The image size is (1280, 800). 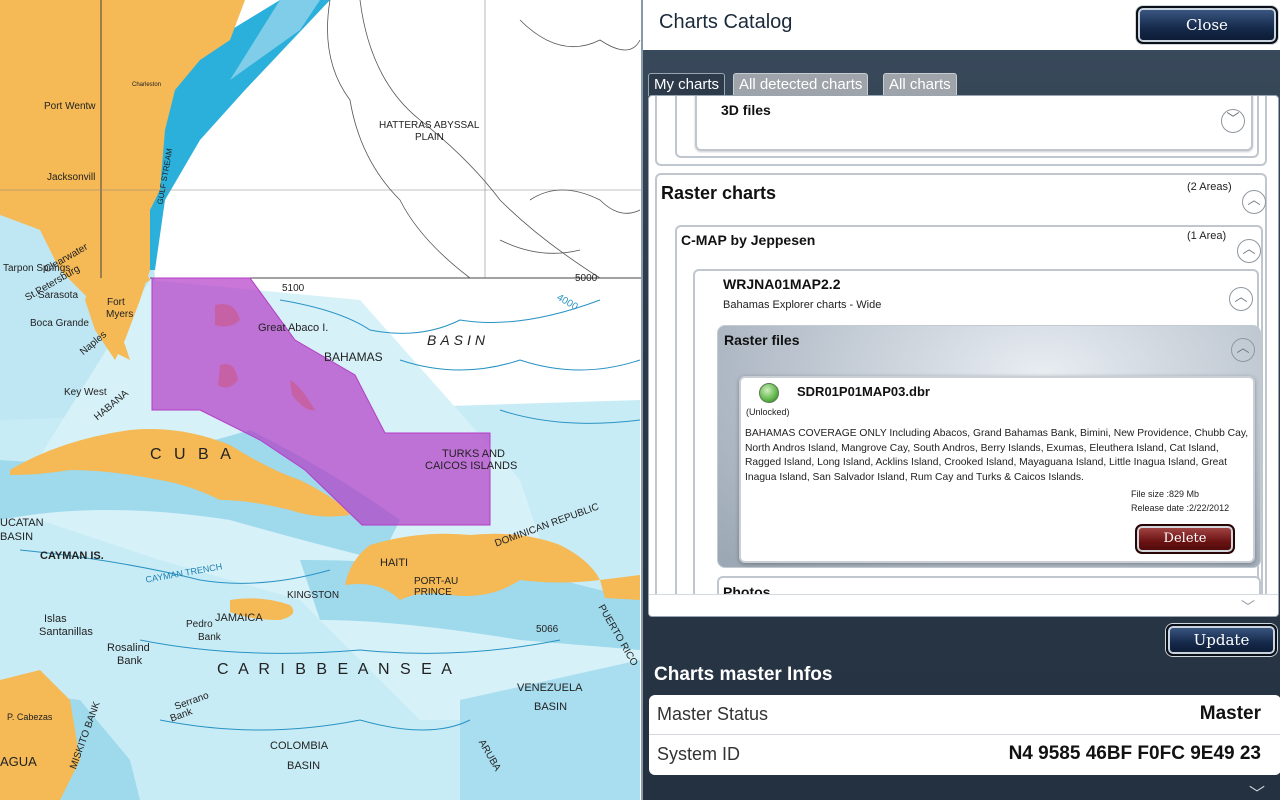 What do you see at coordinates (199, 624) in the screenshot?
I see `map-label-pedro: Pedro` at bounding box center [199, 624].